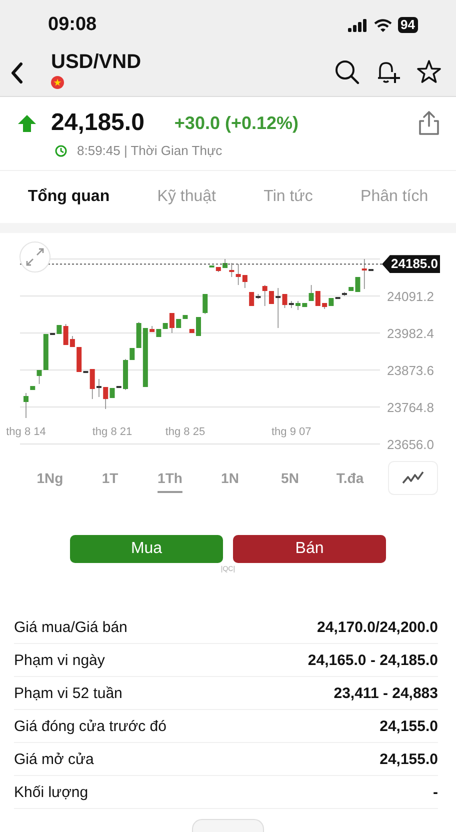  What do you see at coordinates (350, 478) in the screenshot?
I see `range-tab: T.đa` at bounding box center [350, 478].